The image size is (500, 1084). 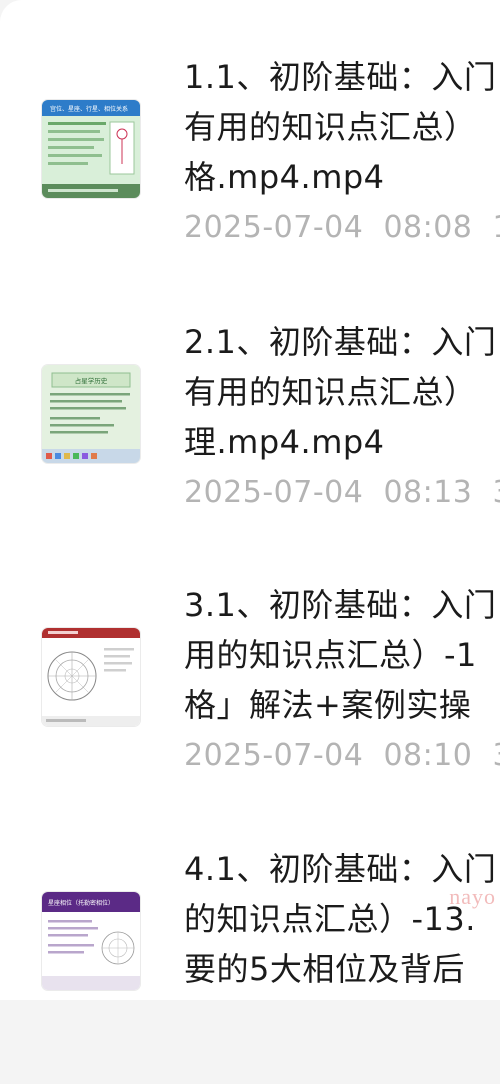 I want to click on file-title-4: 4.1、初阶基础：入门 的知识点汇总）-13. 要的5大相位及背后, so click(x=342, y=919).